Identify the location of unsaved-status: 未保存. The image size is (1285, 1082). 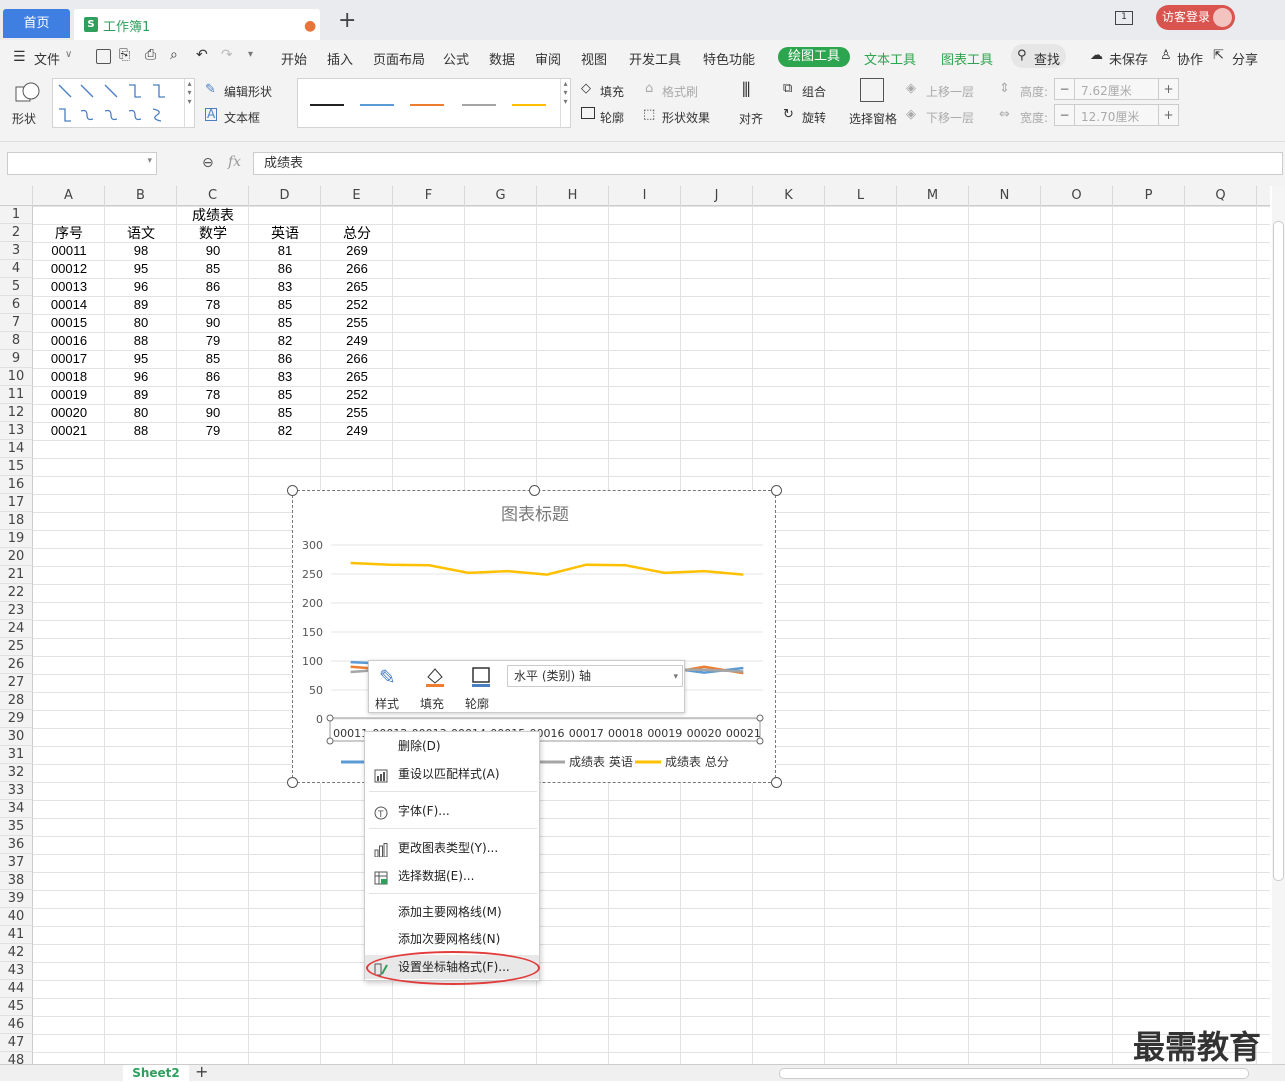
(1128, 58).